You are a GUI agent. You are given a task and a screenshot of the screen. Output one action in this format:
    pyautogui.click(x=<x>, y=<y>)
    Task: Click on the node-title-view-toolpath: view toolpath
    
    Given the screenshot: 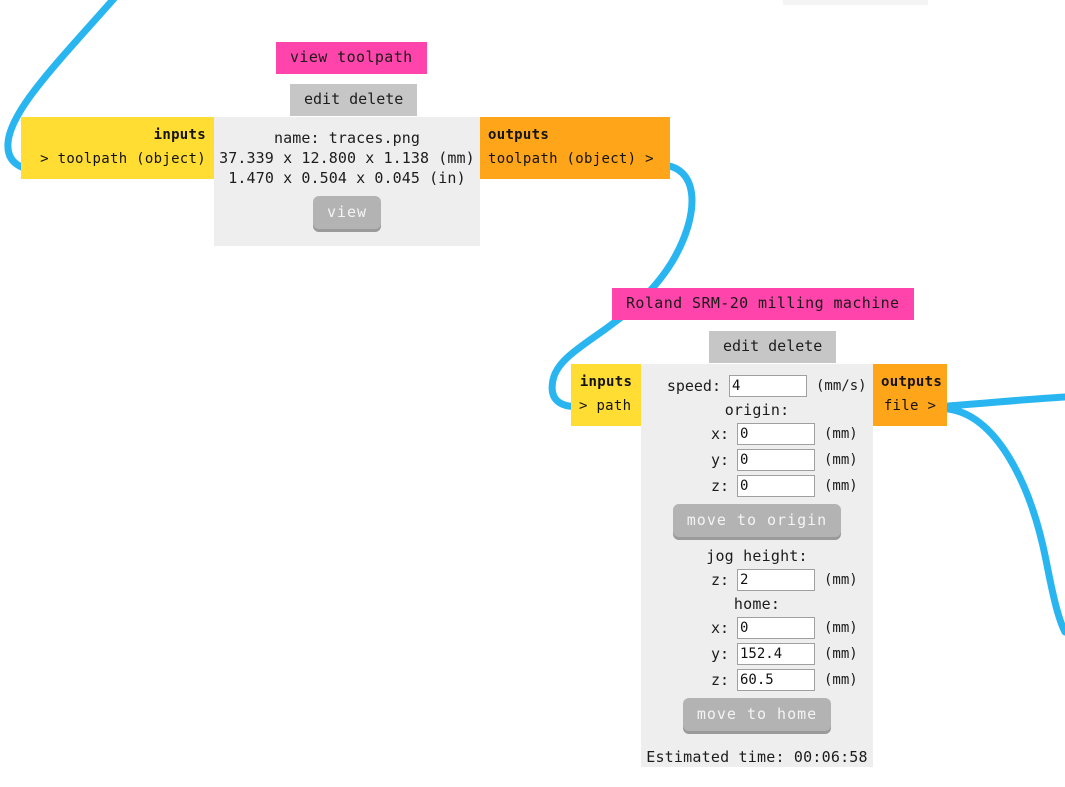 What is the action you would take?
    pyautogui.click(x=351, y=58)
    